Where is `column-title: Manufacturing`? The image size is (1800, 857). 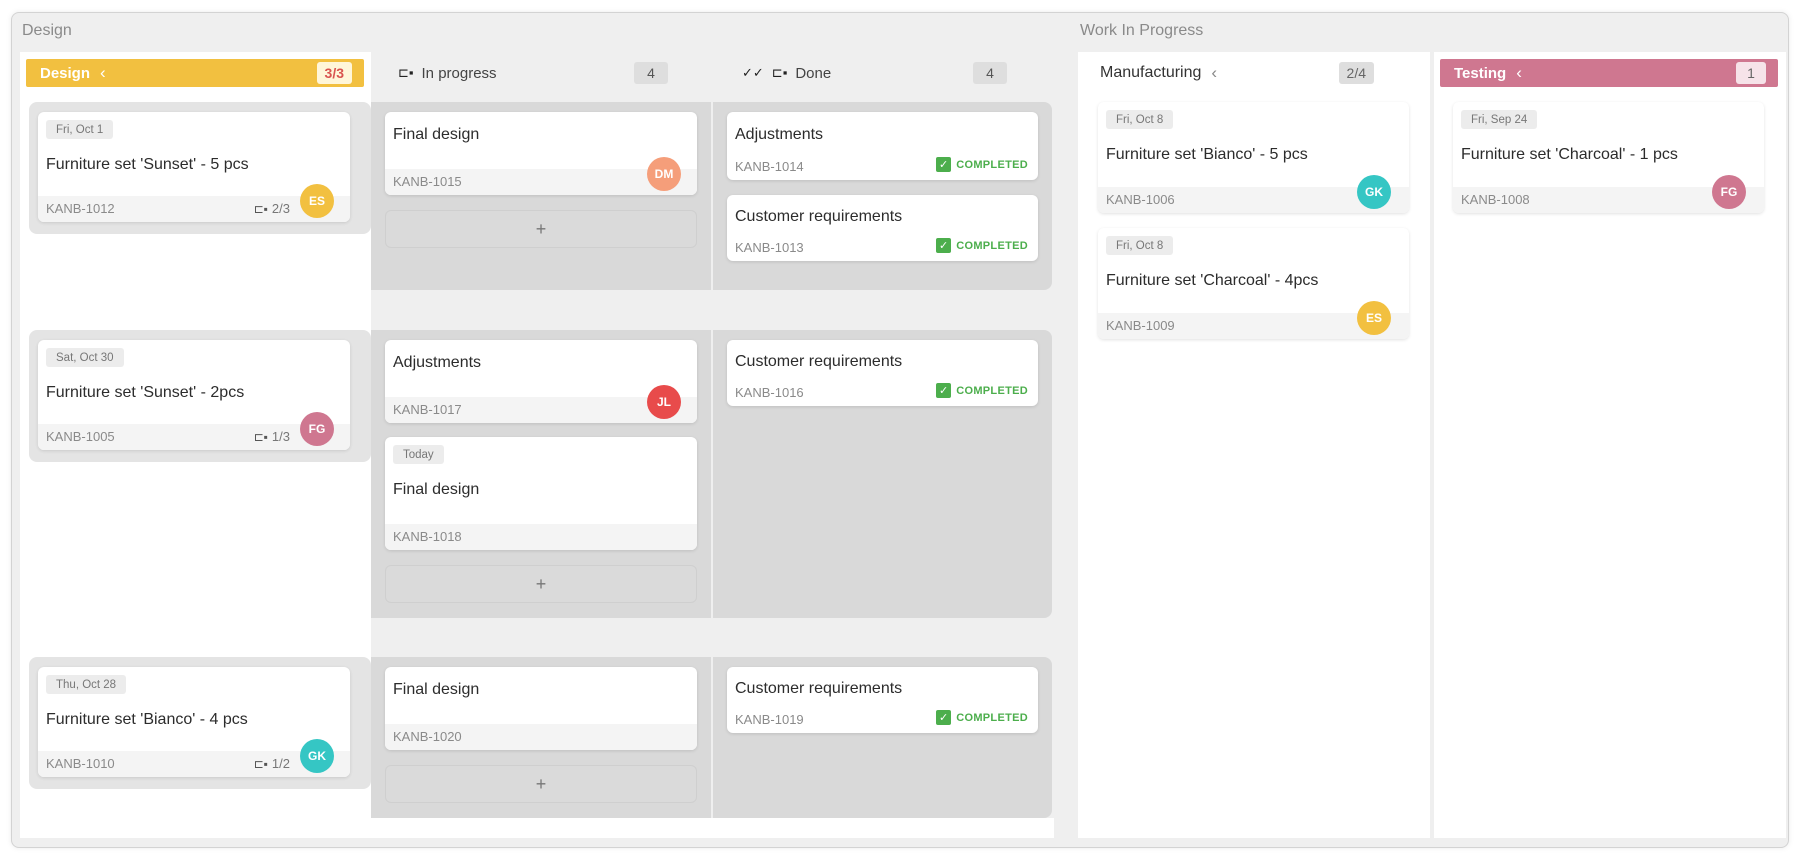 column-title: Manufacturing is located at coordinates (1151, 72).